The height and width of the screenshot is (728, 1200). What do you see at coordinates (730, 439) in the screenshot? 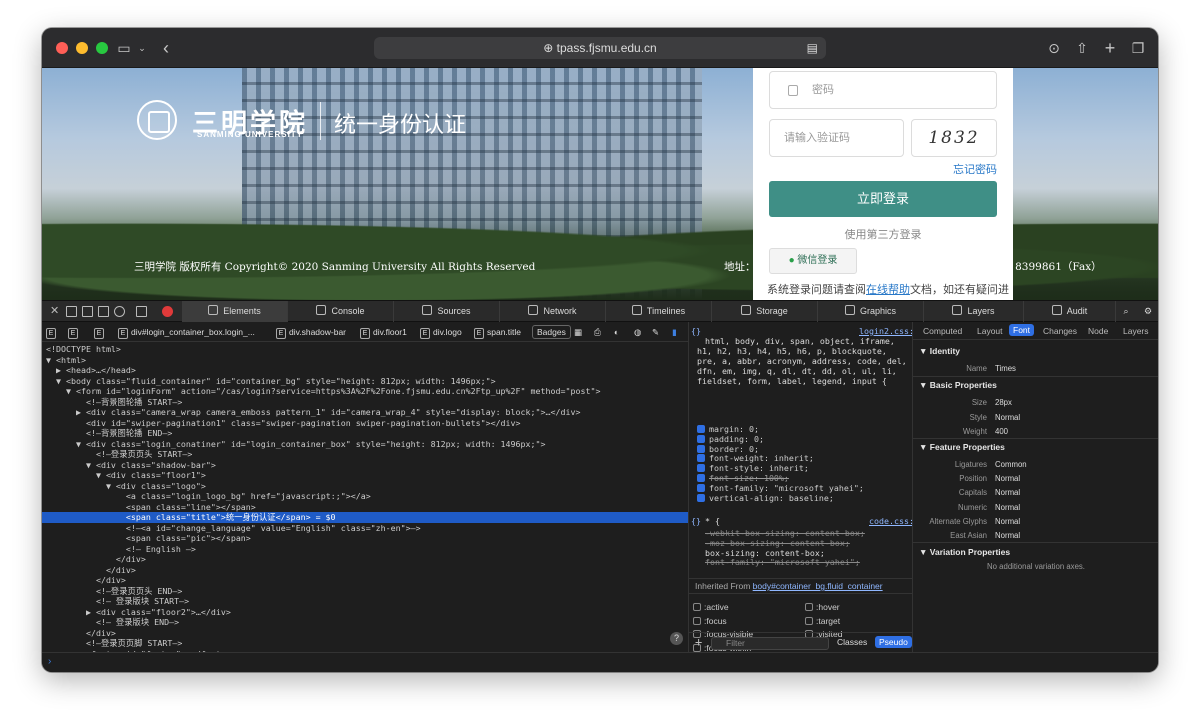
I see `style-property: padding: 0;` at bounding box center [730, 439].